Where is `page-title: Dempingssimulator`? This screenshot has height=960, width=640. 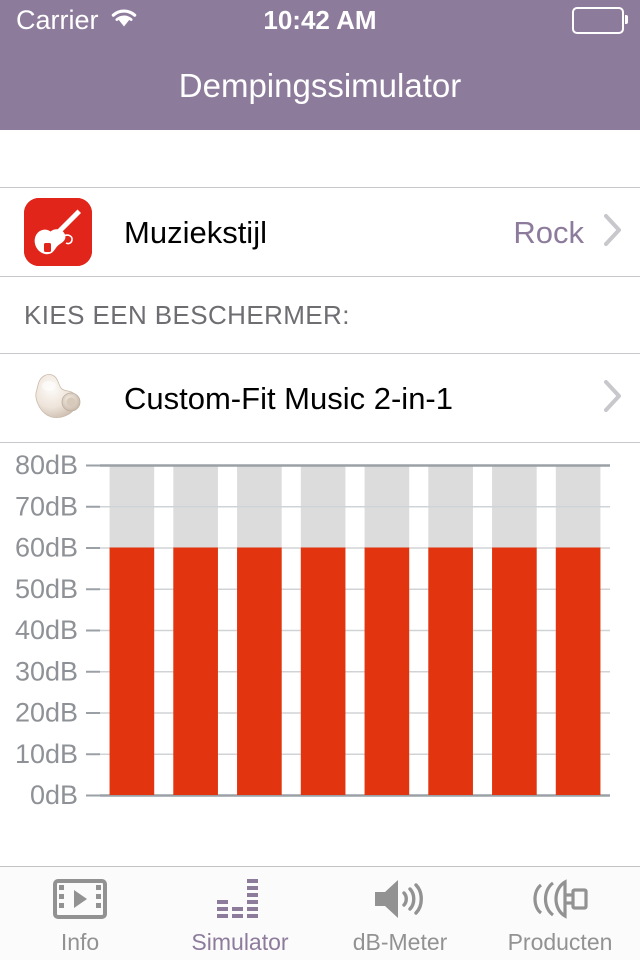
page-title: Dempingssimulator is located at coordinates (320, 85).